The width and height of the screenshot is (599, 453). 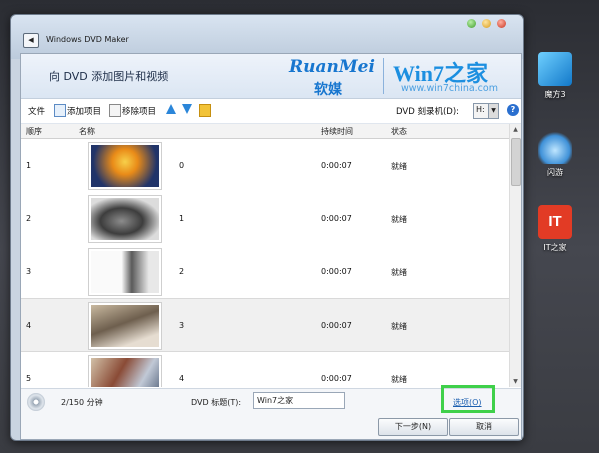 What do you see at coordinates (271, 111) in the screenshot?
I see `toolbar: 文件 添加项目 移除项目 DVD 刻录机(D): H: ▼ ?` at bounding box center [271, 111].